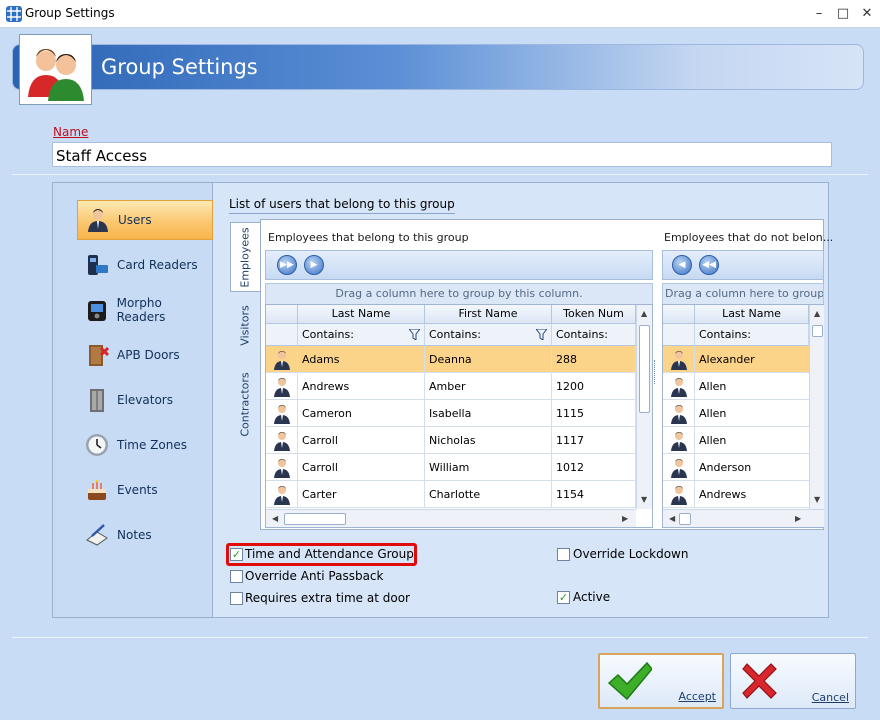 Image resolution: width=880 pixels, height=720 pixels. What do you see at coordinates (451, 467) in the screenshot?
I see `table-row: Carroll William 1012` at bounding box center [451, 467].